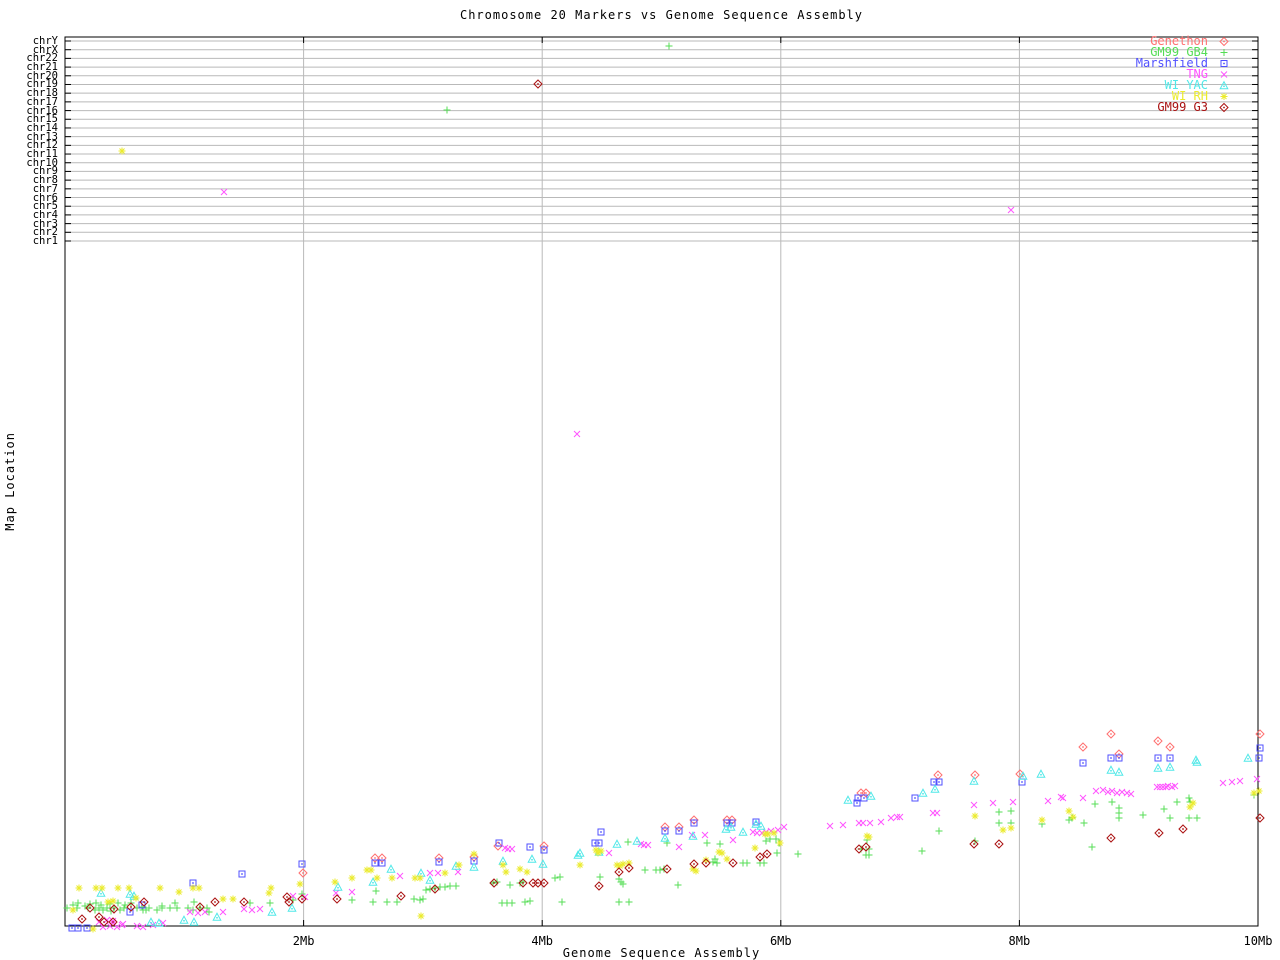  I want to click on x-tick-label: 10Mb, so click(1258, 941).